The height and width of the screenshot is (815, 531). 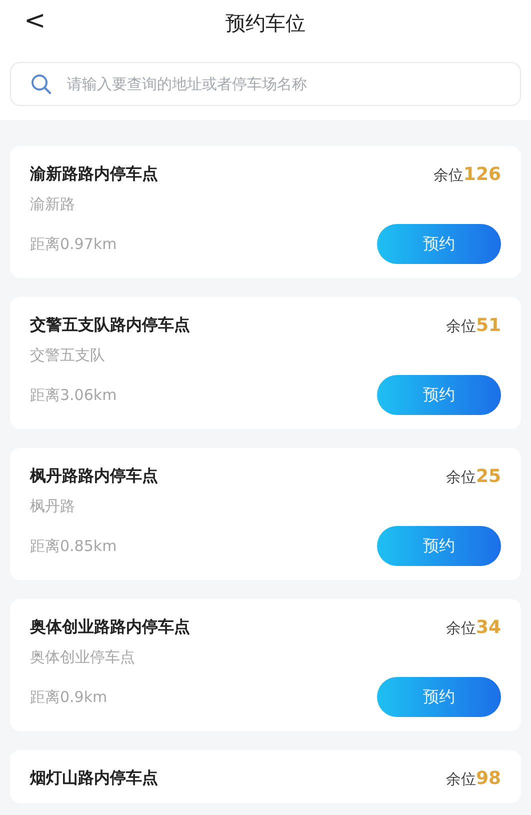 What do you see at coordinates (73, 395) in the screenshot?
I see `distance-text: 距离3.06km` at bounding box center [73, 395].